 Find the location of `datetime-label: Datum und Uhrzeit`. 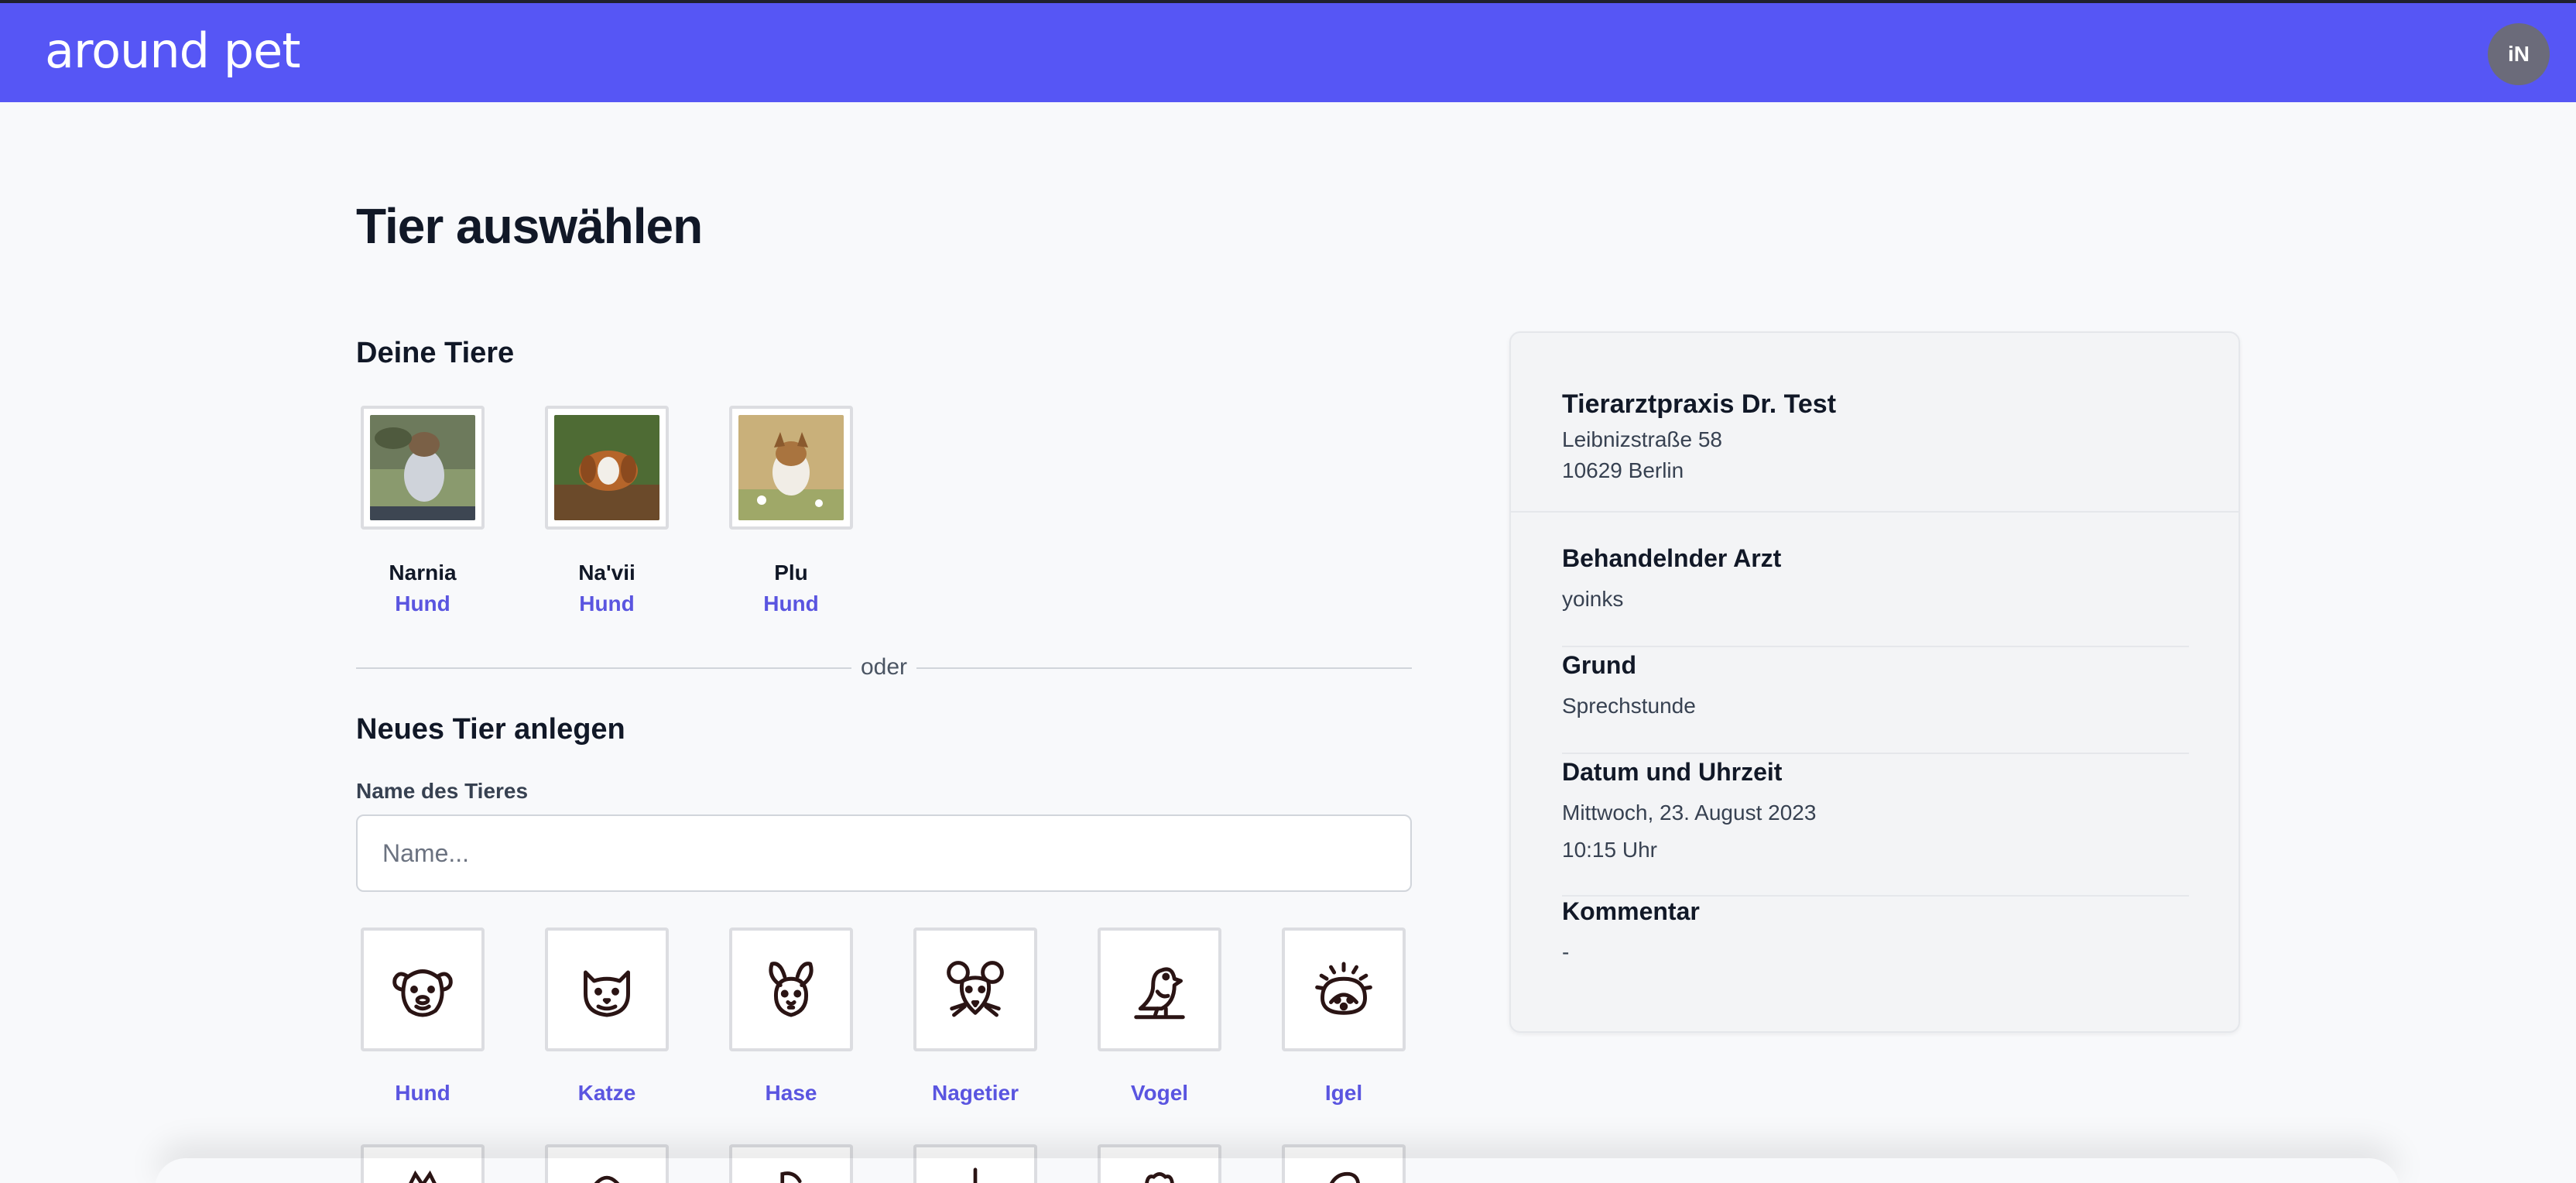

datetime-label: Datum und Uhrzeit is located at coordinates (1673, 772).